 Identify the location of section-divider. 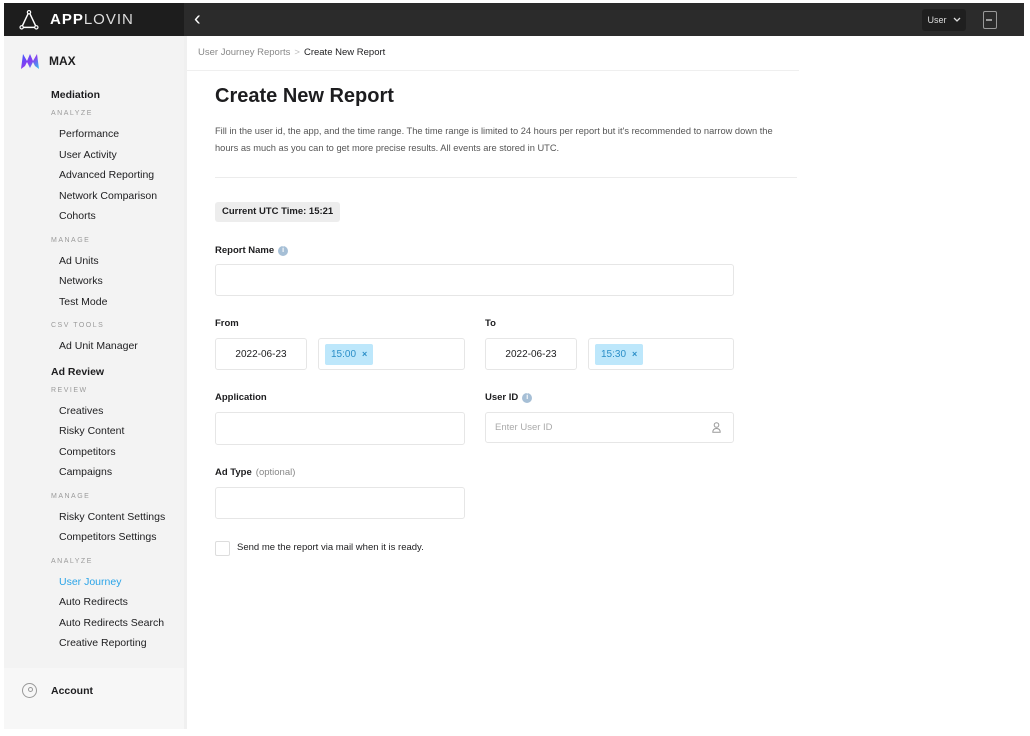
(506, 177).